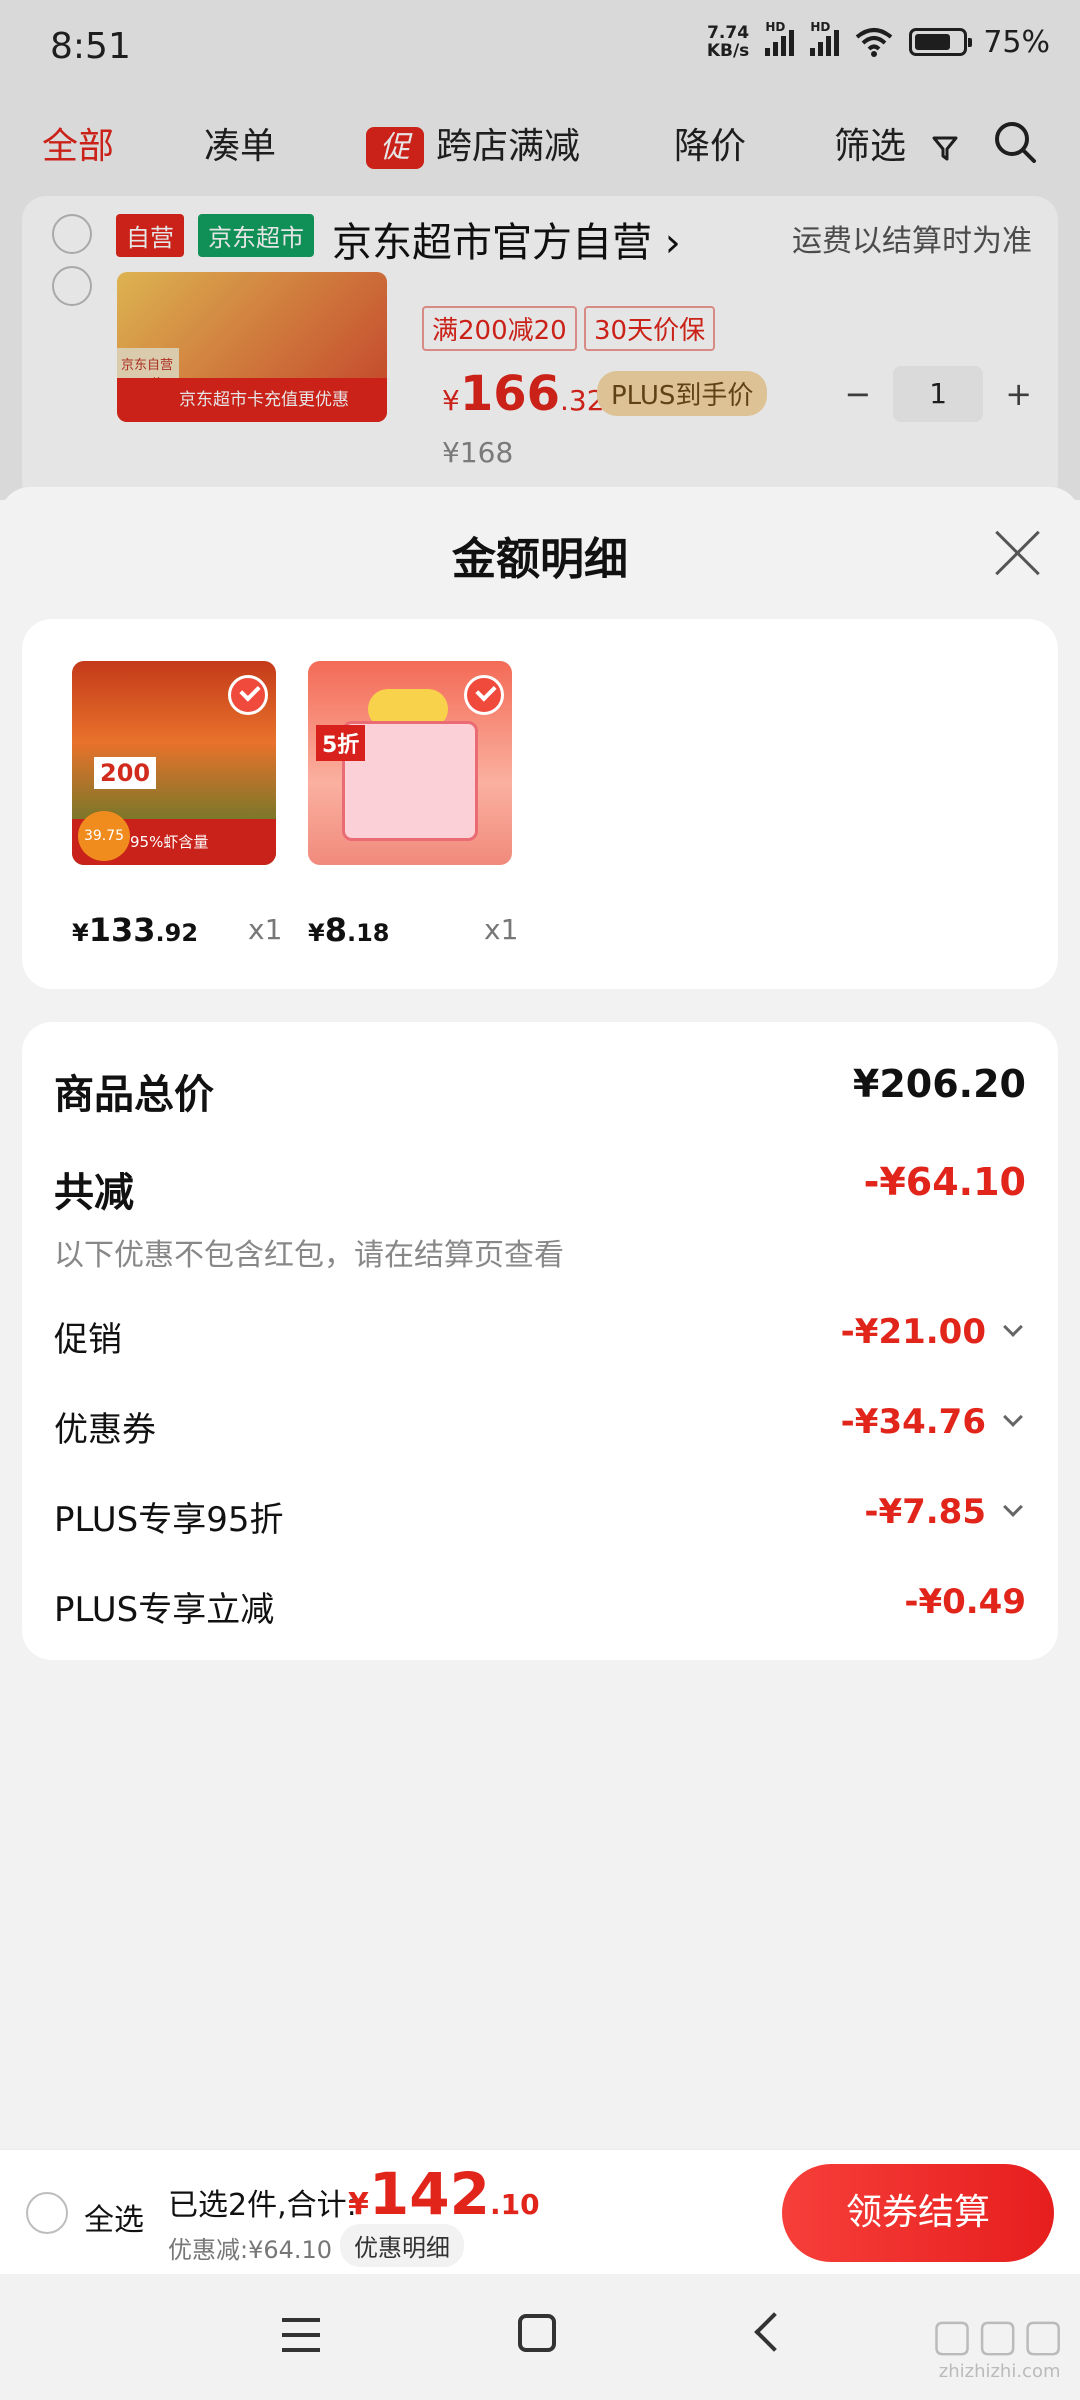 The width and height of the screenshot is (1080, 2400). I want to click on plus-discount-label: PLUS专享95折, so click(169, 1520).